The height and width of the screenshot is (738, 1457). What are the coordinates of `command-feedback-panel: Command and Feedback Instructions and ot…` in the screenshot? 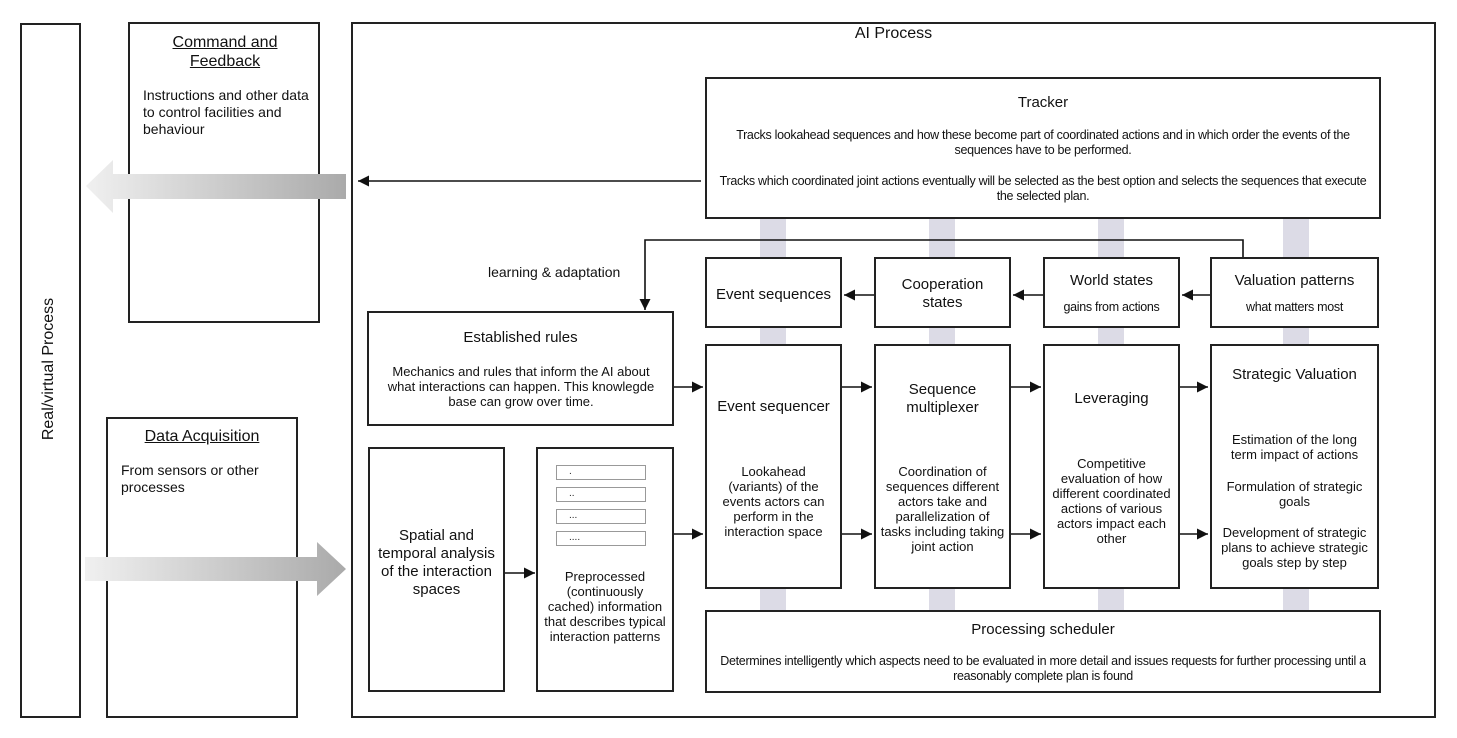 It's located at (224, 172).